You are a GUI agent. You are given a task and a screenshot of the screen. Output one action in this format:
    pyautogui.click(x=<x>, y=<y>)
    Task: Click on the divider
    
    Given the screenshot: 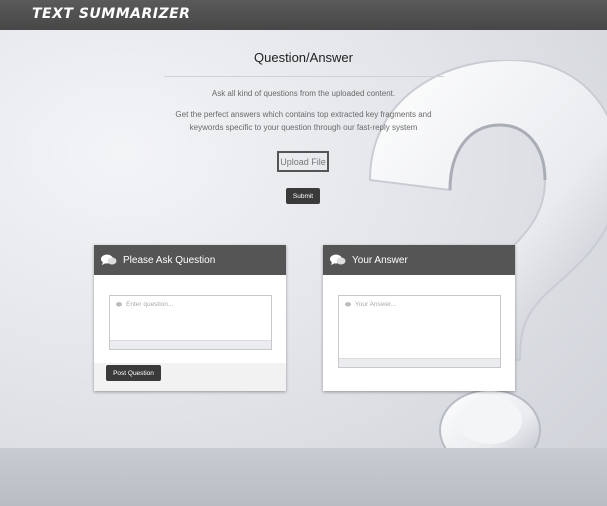 What is the action you would take?
    pyautogui.click(x=304, y=76)
    